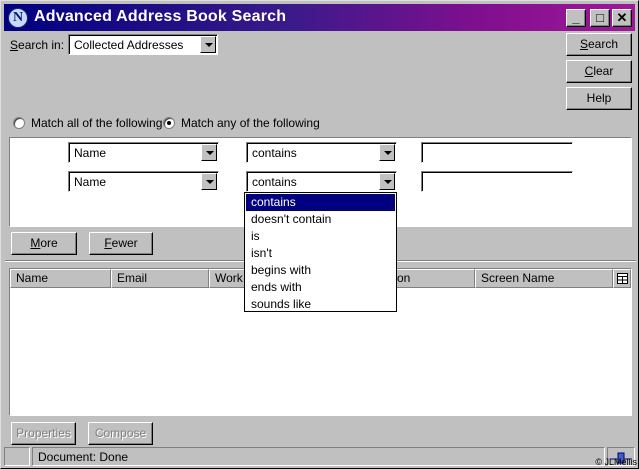 The height and width of the screenshot is (469, 639). I want to click on search-in-label: Search in:, so click(37, 45).